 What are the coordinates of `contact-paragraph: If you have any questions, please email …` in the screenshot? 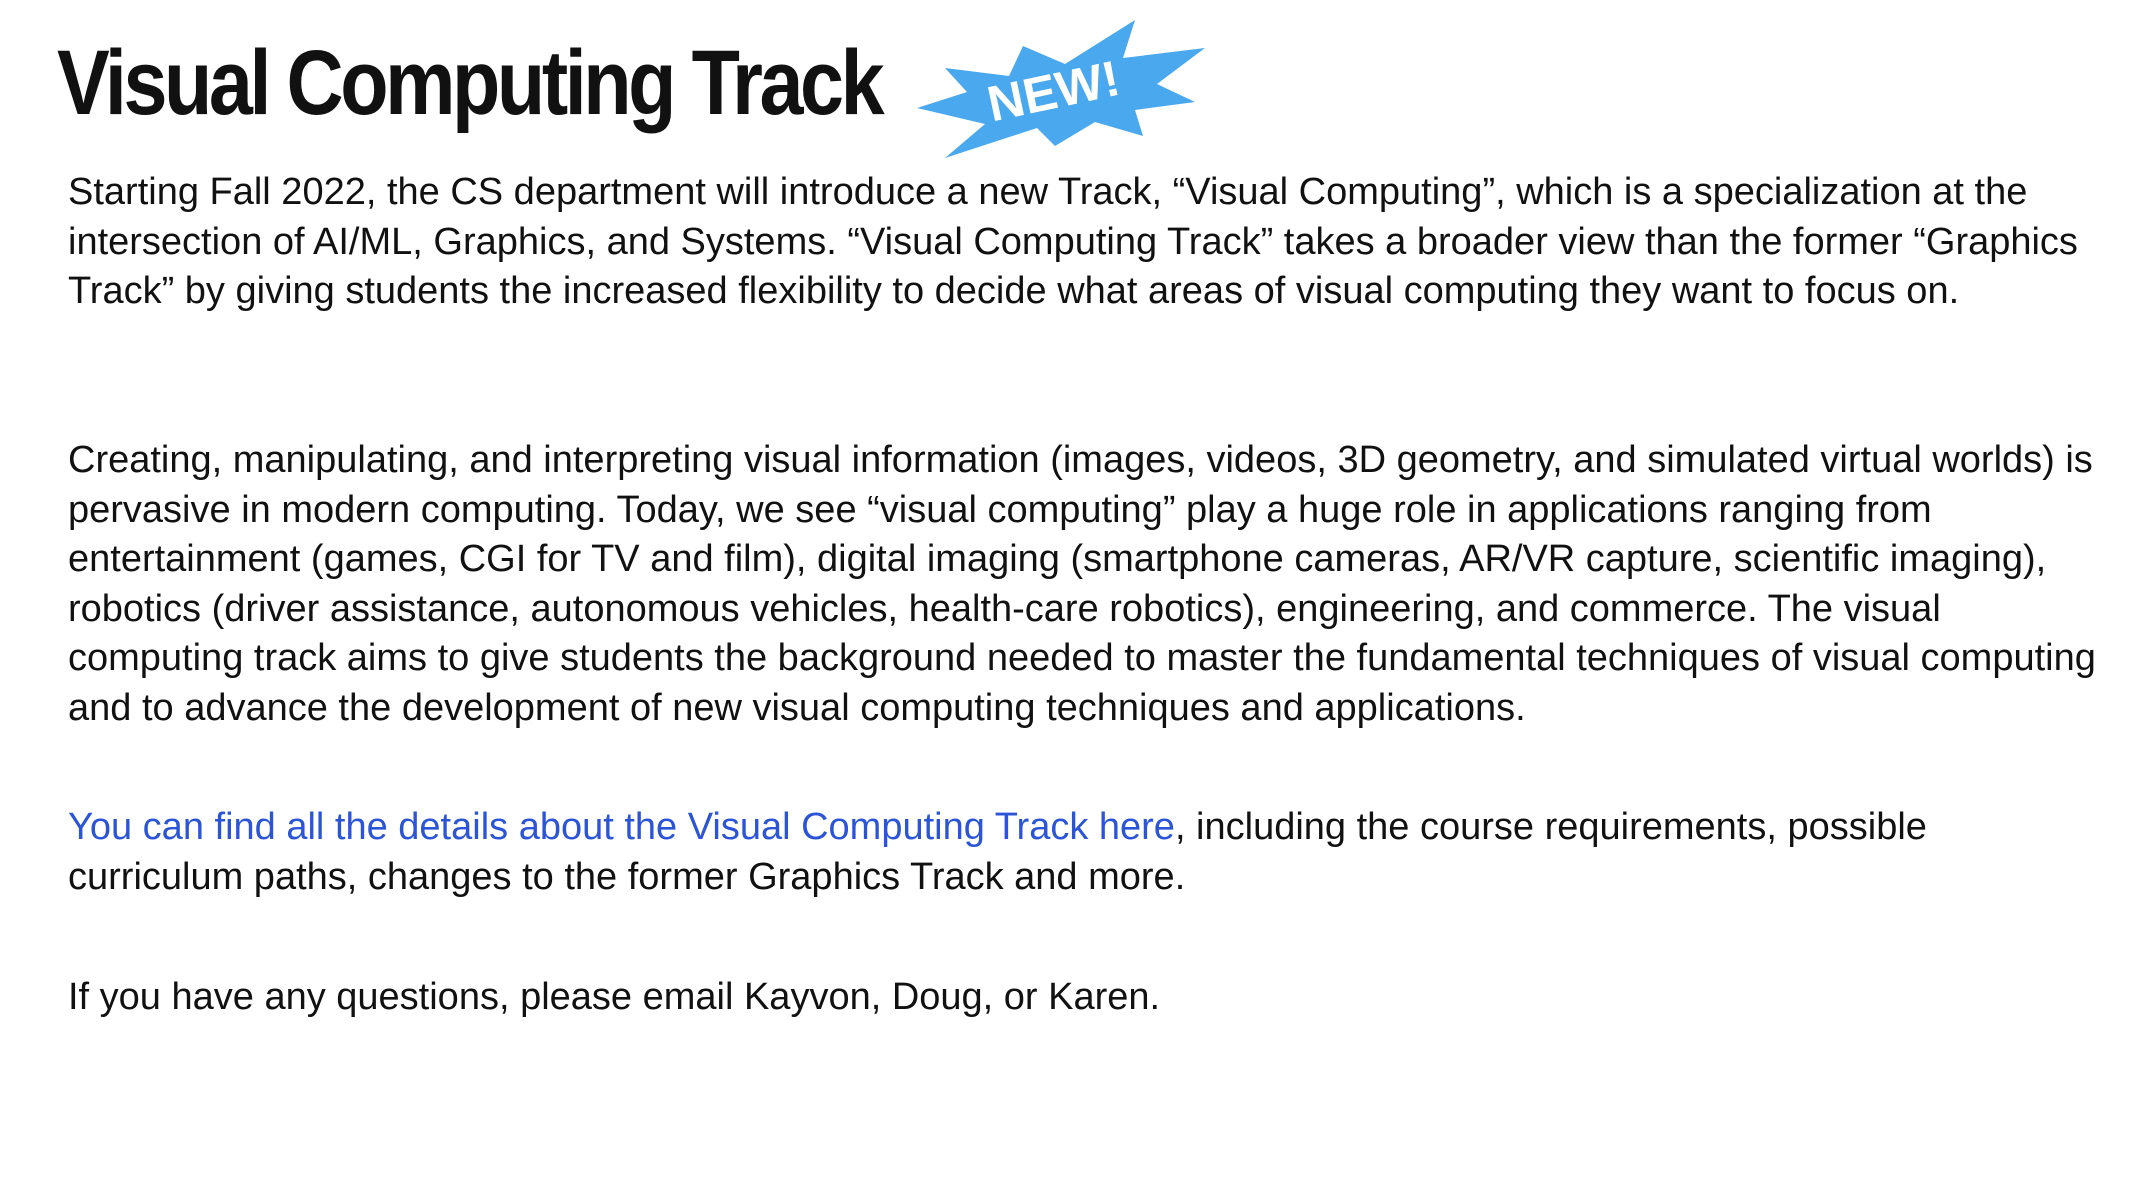 It's located at (614, 997).